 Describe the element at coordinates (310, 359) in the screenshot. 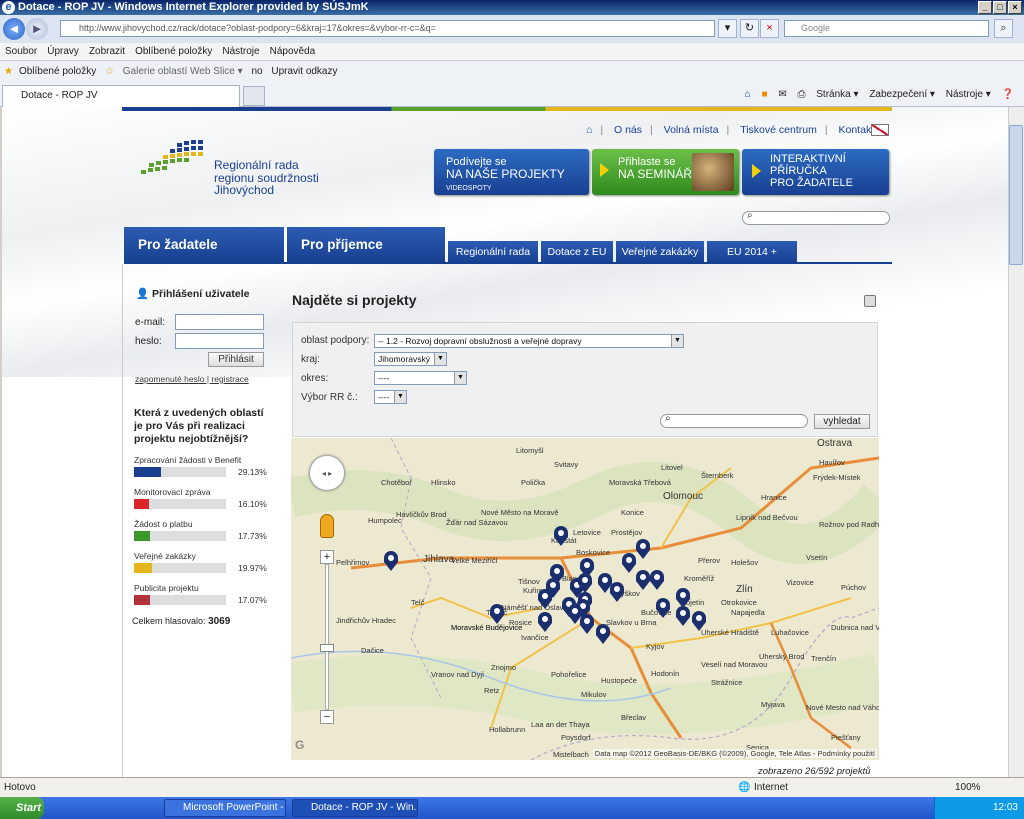

I see `kraj-label: kraj:` at that location.